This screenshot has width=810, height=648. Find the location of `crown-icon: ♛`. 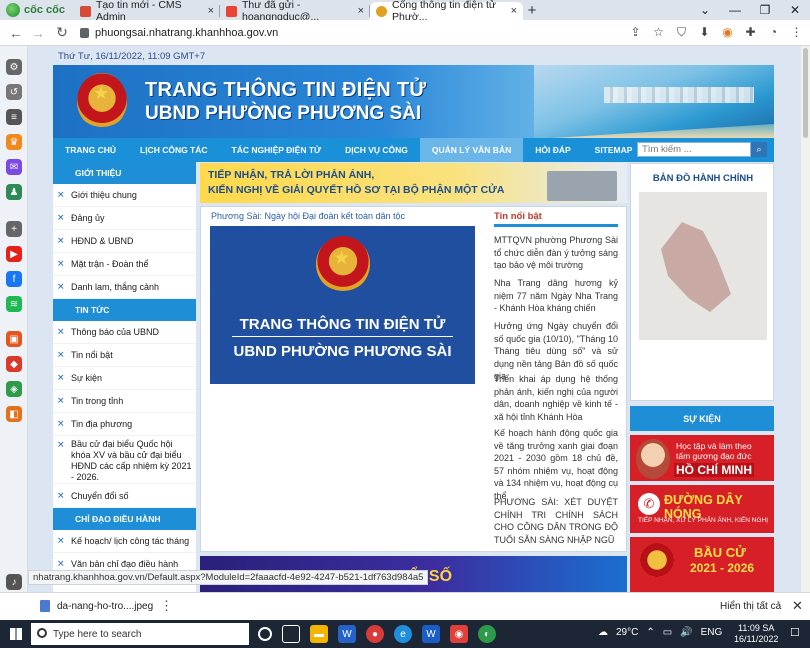

crown-icon: ♛ is located at coordinates (14, 142).